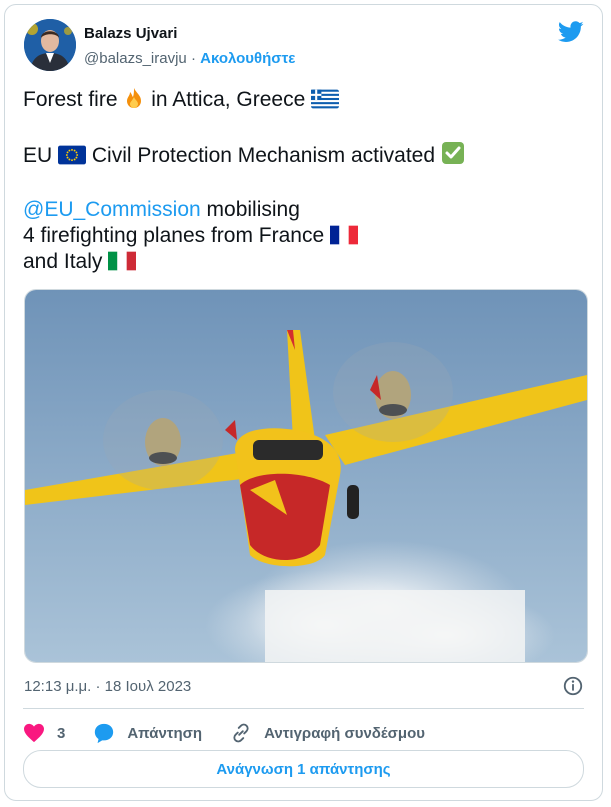  I want to click on twitter-bird-icon, so click(571, 32).